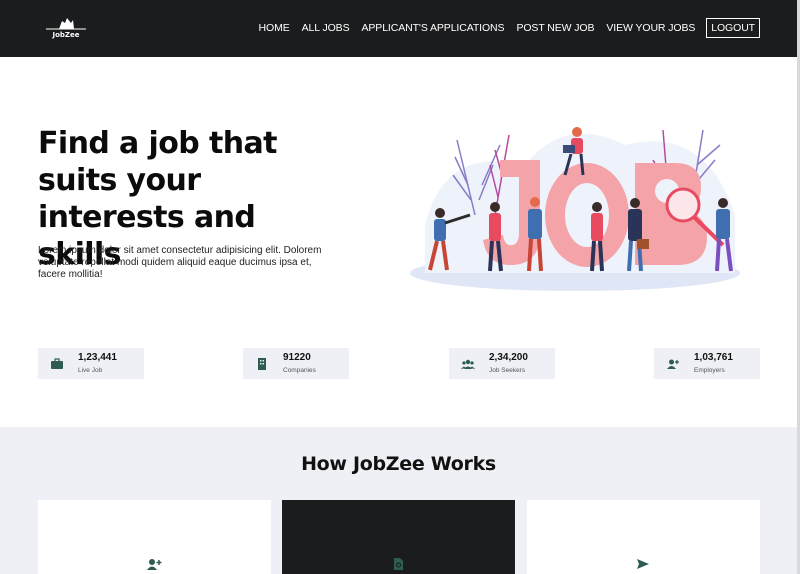 The image size is (800, 574). What do you see at coordinates (262, 364) in the screenshot?
I see `building-icon` at bounding box center [262, 364].